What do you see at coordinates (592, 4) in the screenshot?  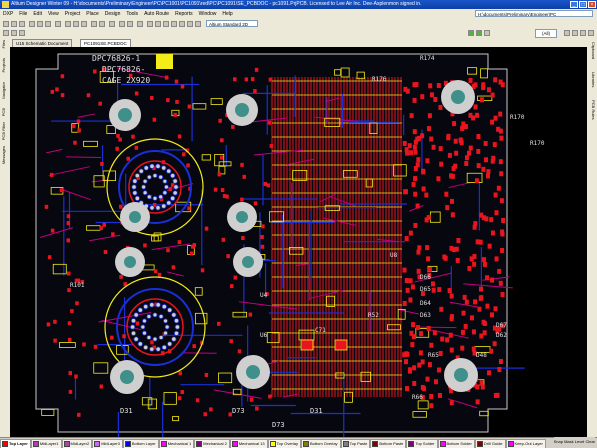 I see `close-button: ×` at bounding box center [592, 4].